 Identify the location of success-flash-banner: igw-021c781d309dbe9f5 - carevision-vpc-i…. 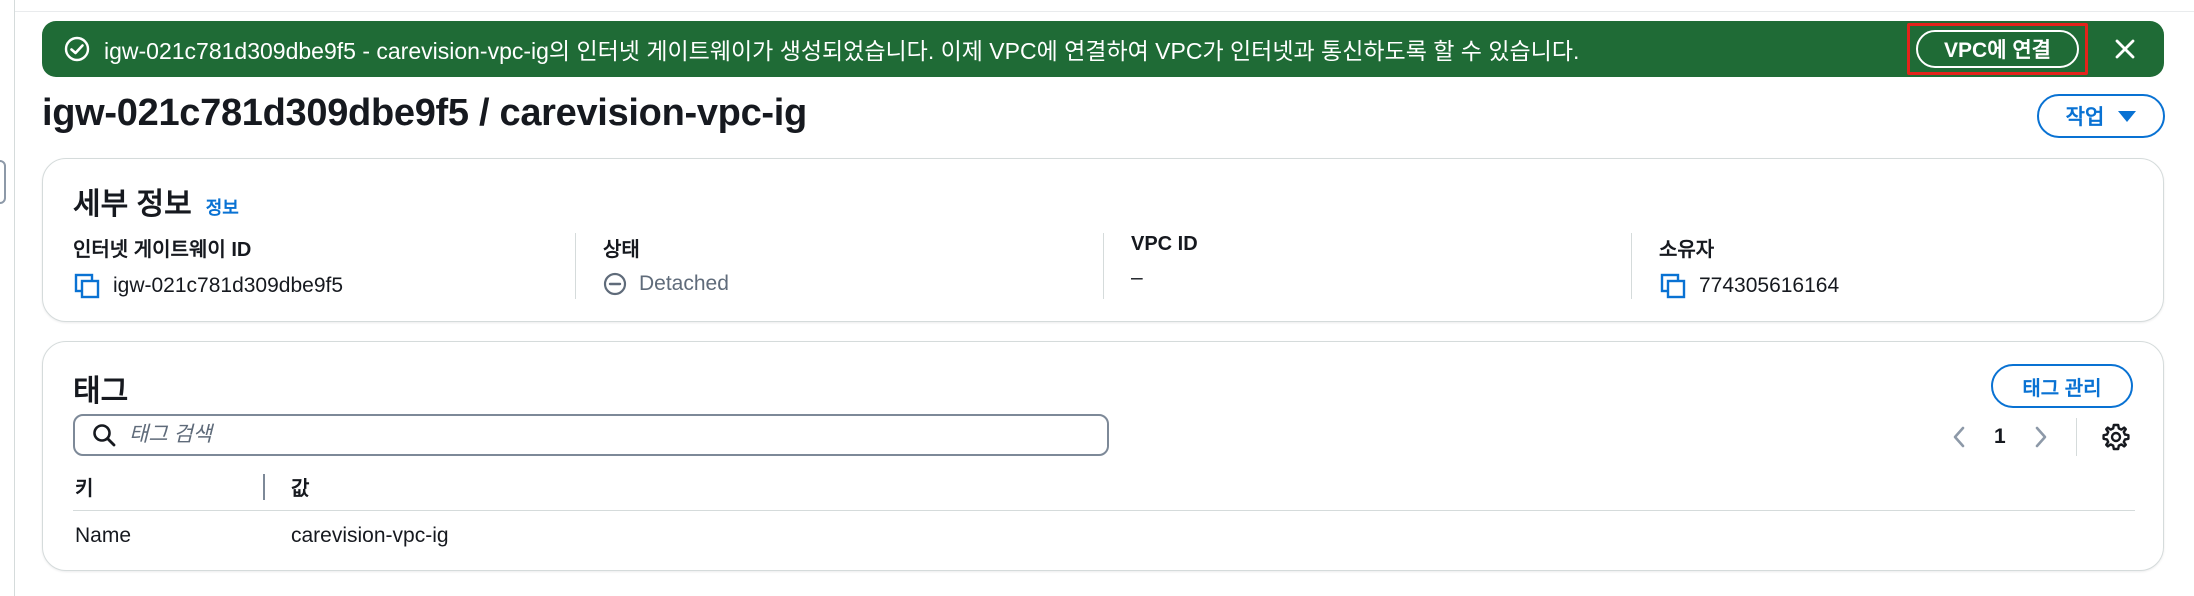
(1103, 49).